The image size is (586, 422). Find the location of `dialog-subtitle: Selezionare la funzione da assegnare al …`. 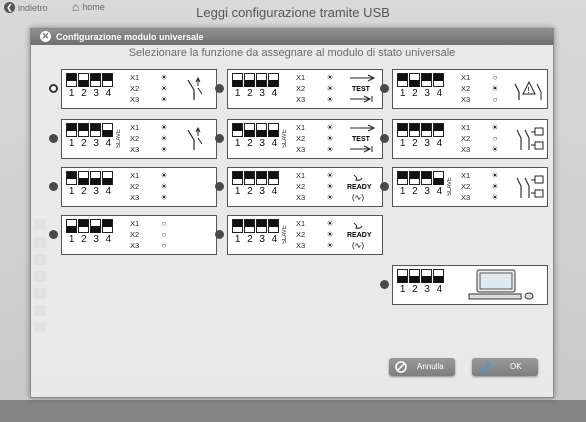

dialog-subtitle: Selezionare la funzione da assegnare al … is located at coordinates (292, 53).